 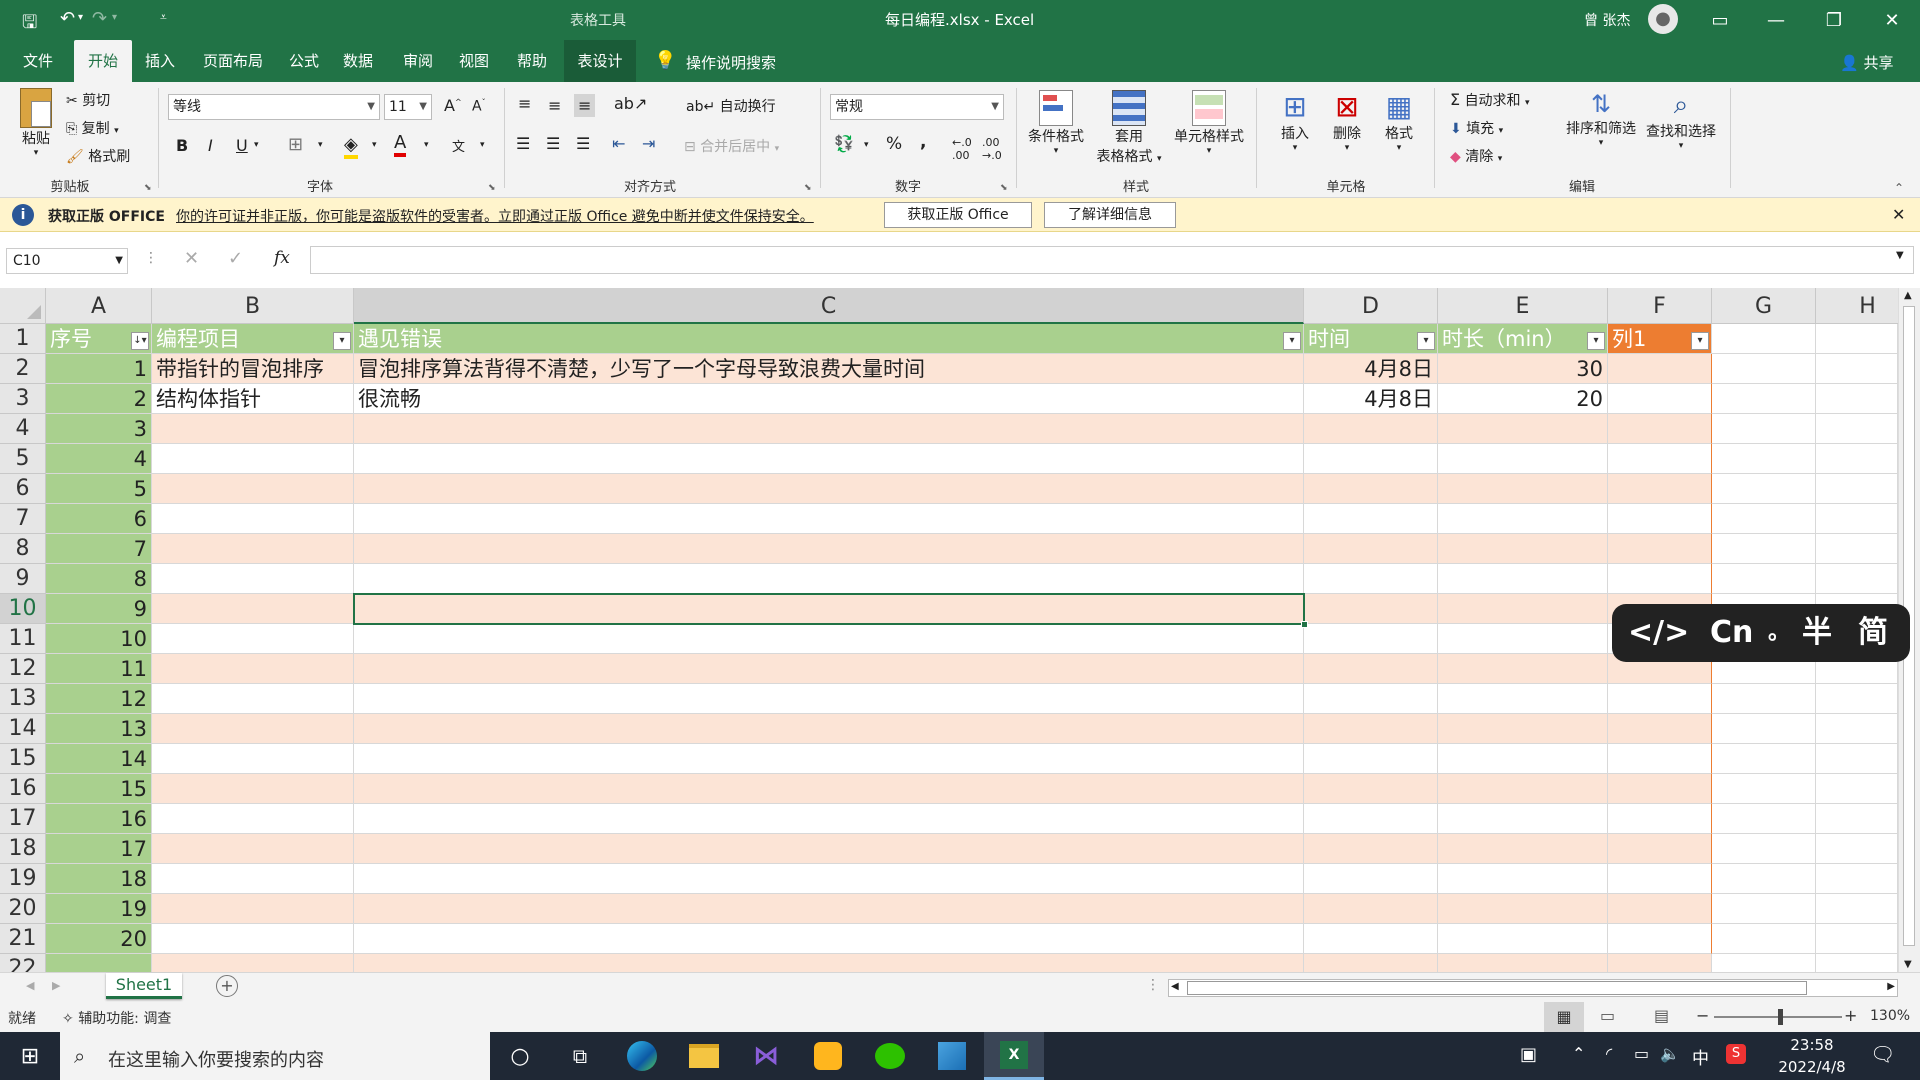 I want to click on cell-seq: 4, so click(x=99, y=459).